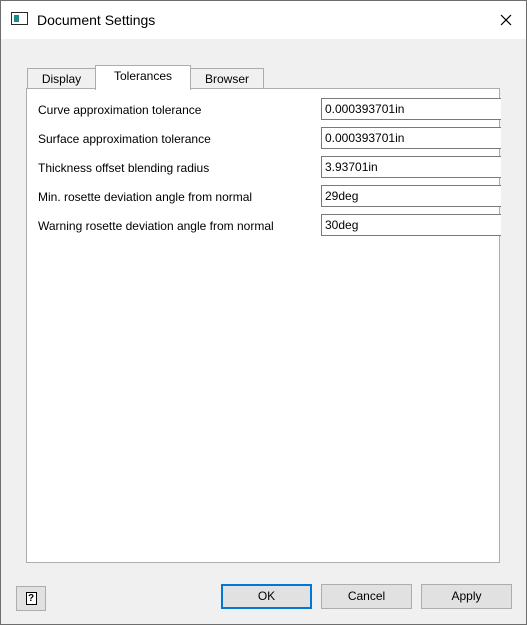 This screenshot has width=527, height=625. What do you see at coordinates (264, 197) in the screenshot?
I see `setting-row: Min. rosette deviation angle from normal` at bounding box center [264, 197].